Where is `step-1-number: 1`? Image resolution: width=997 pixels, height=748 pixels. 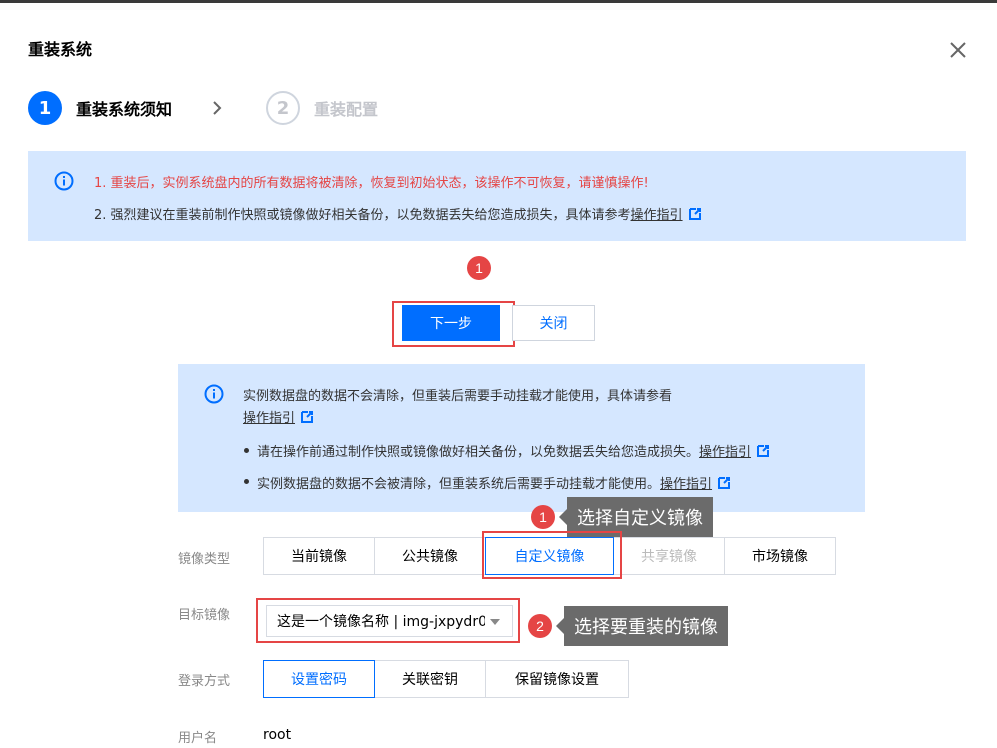 step-1-number: 1 is located at coordinates (45, 108).